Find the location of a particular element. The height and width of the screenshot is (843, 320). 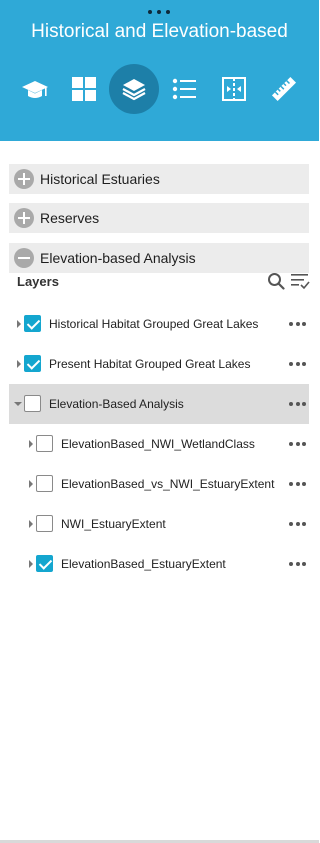

tool-legend-button is located at coordinates (184, 89).